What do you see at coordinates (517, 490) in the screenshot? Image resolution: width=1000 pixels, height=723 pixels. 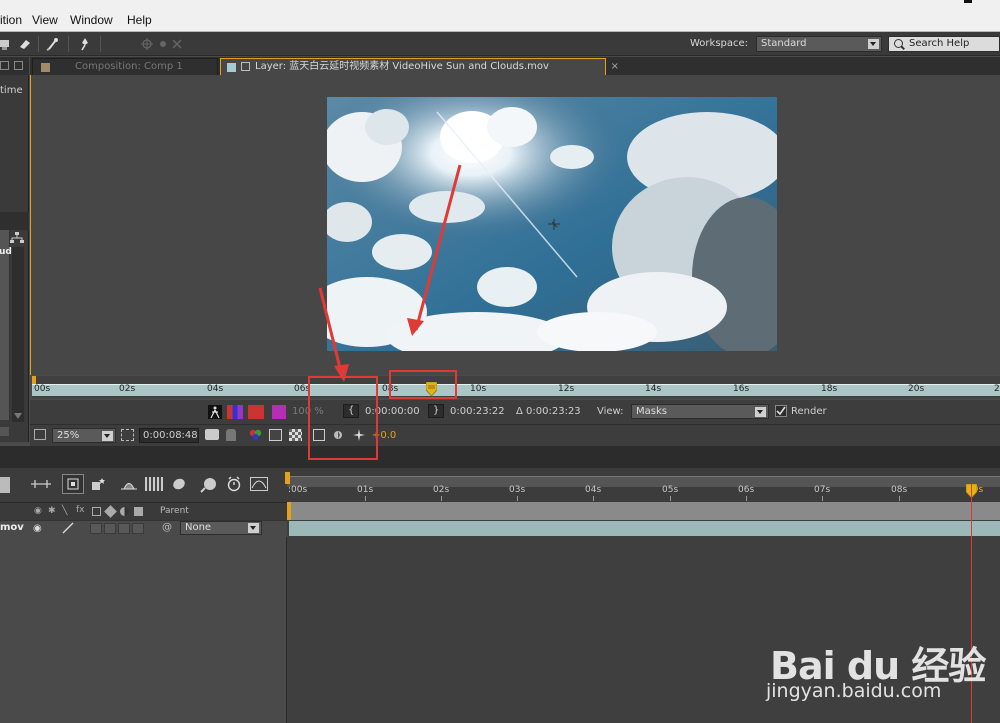 I see `timeline-tick-label: 03s` at bounding box center [517, 490].